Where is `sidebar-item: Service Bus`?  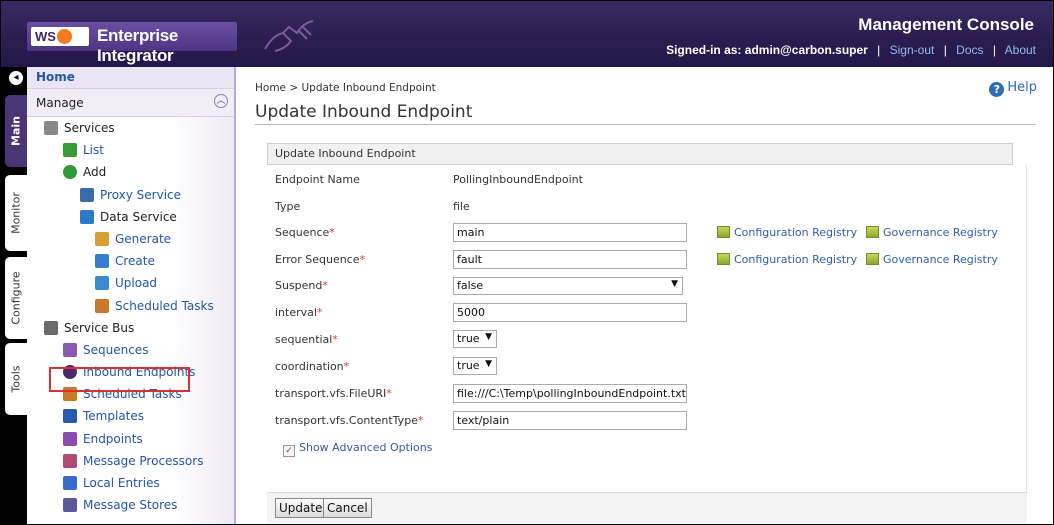
sidebar-item: Service Bus is located at coordinates (130, 328).